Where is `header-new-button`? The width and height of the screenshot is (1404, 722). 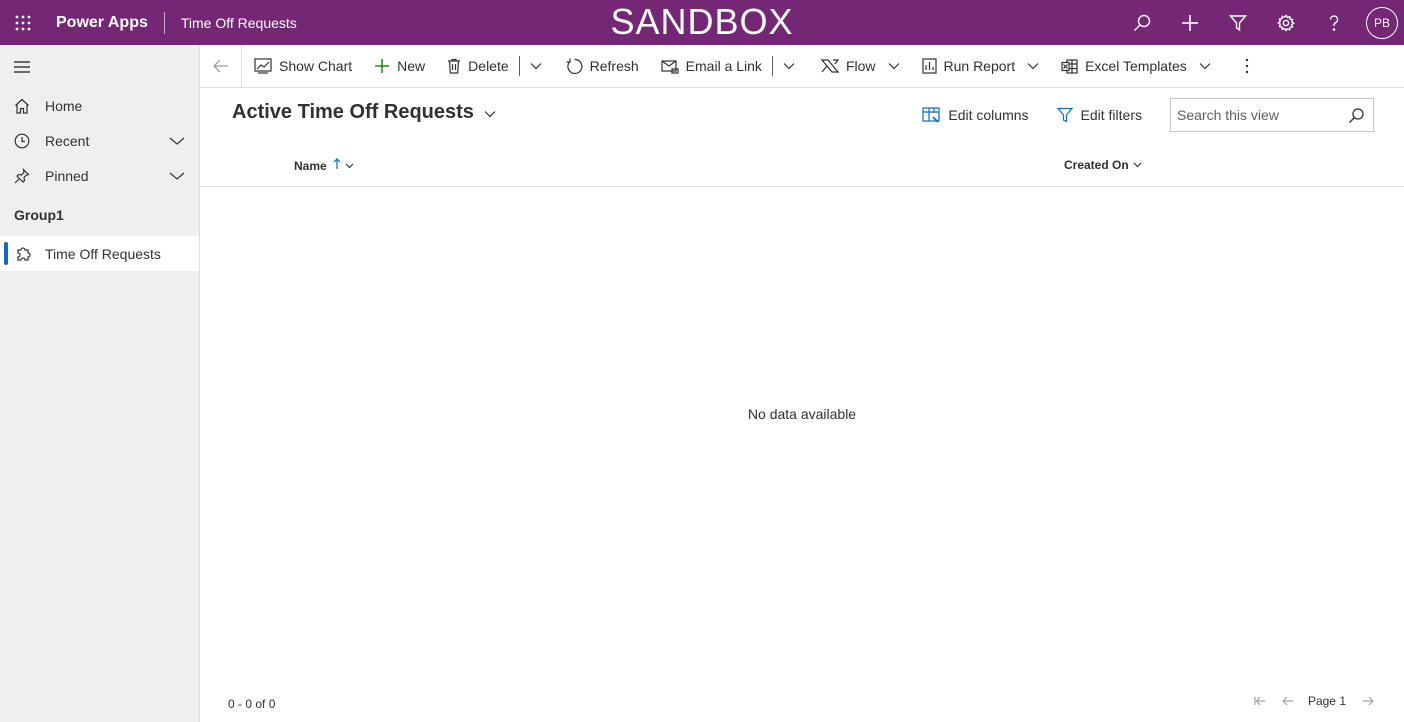 header-new-button is located at coordinates (1190, 22).